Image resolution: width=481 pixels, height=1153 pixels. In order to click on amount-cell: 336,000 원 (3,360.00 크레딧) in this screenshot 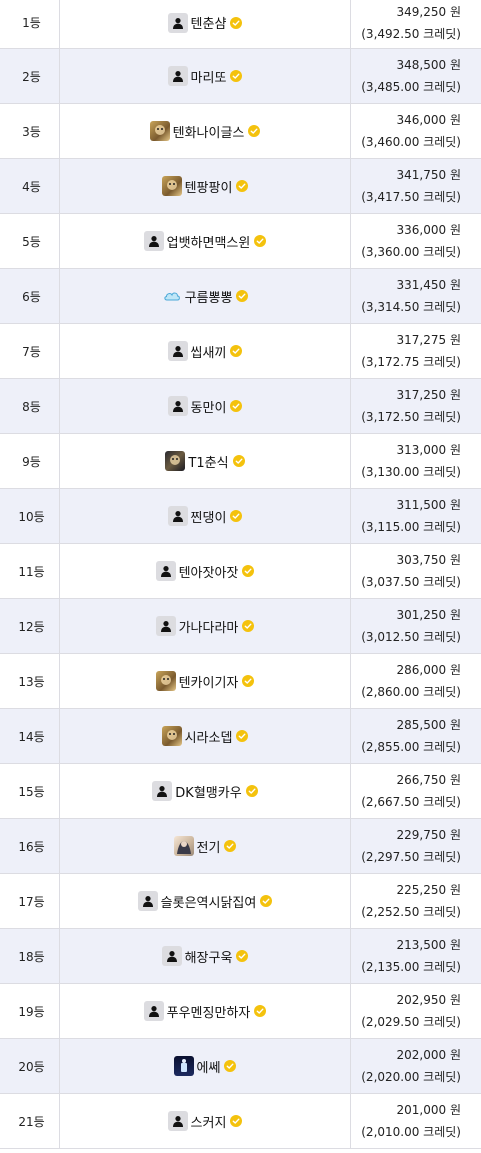, I will do `click(416, 241)`.